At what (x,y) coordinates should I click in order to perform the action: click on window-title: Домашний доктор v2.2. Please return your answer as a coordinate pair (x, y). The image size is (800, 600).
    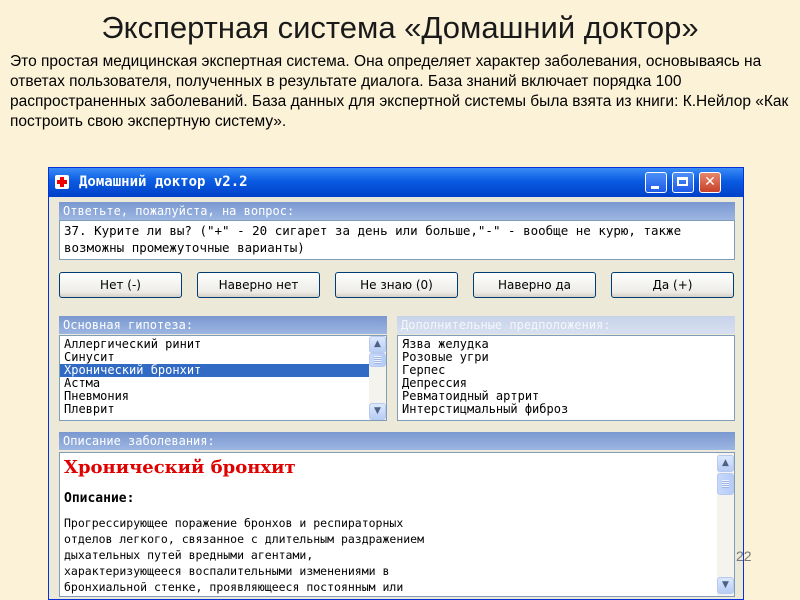
    Looking at the image, I should click on (163, 182).